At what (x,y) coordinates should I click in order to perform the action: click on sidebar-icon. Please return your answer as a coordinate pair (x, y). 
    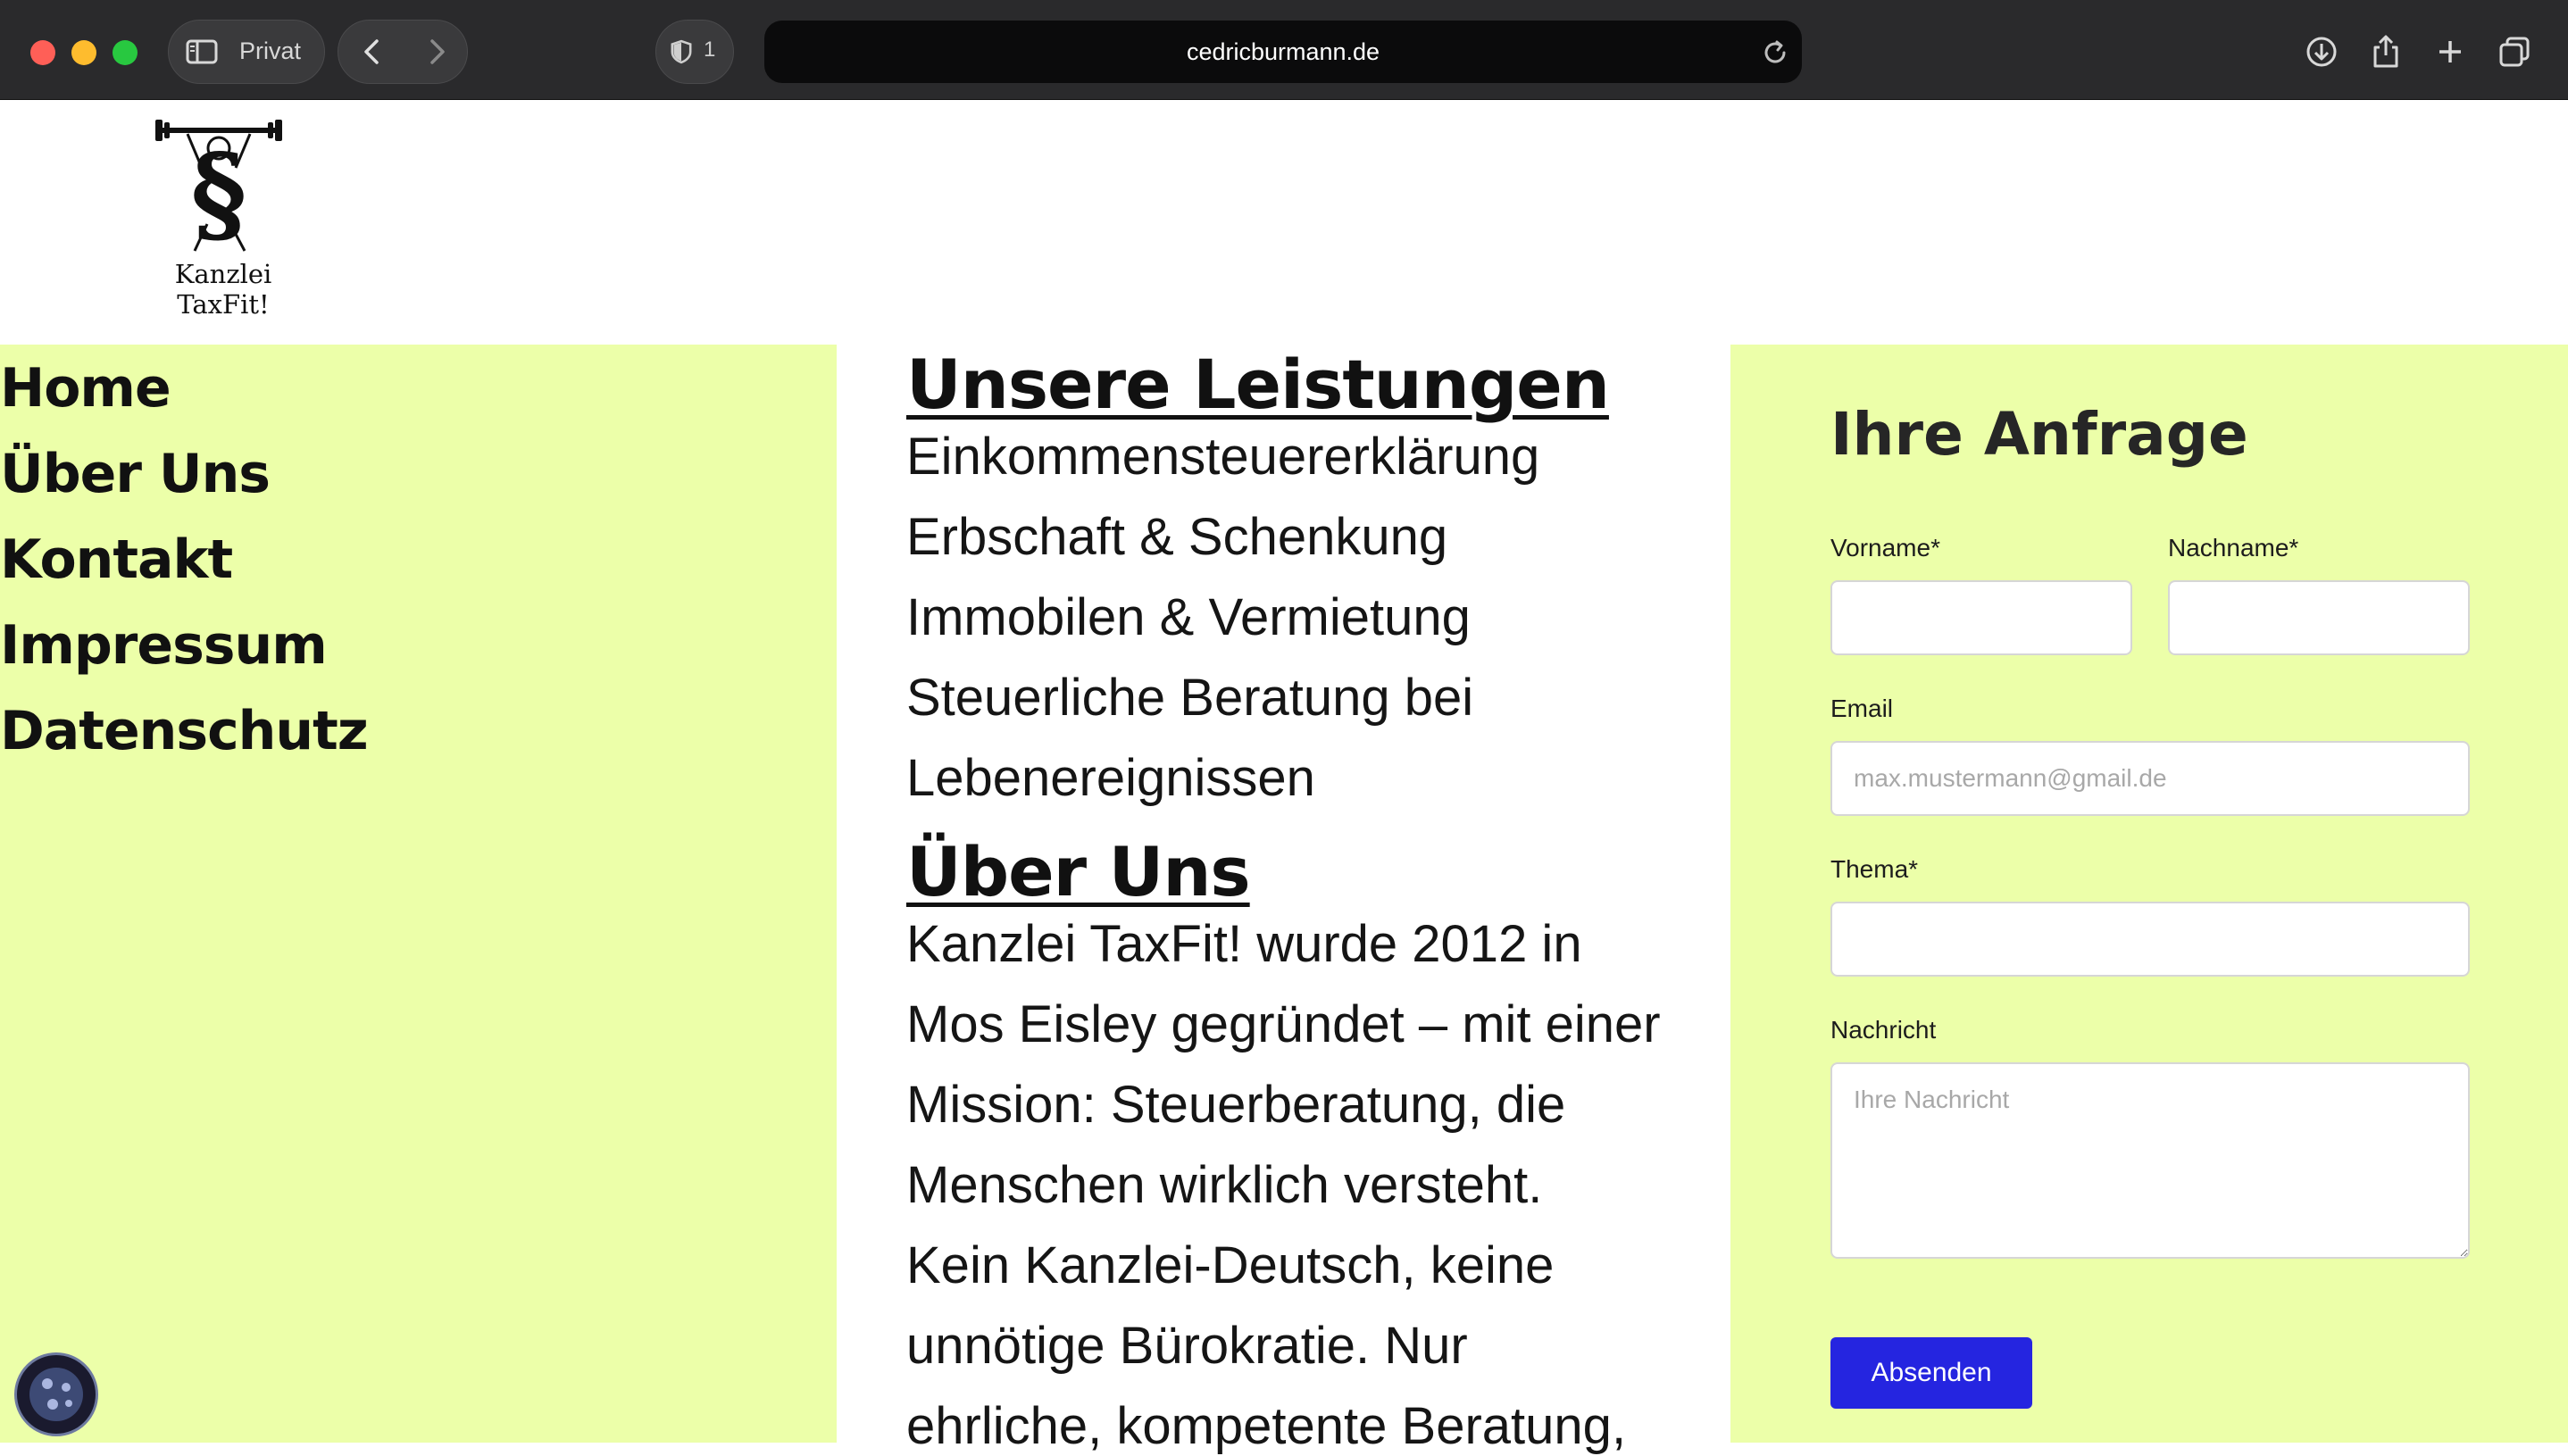
    Looking at the image, I should click on (202, 52).